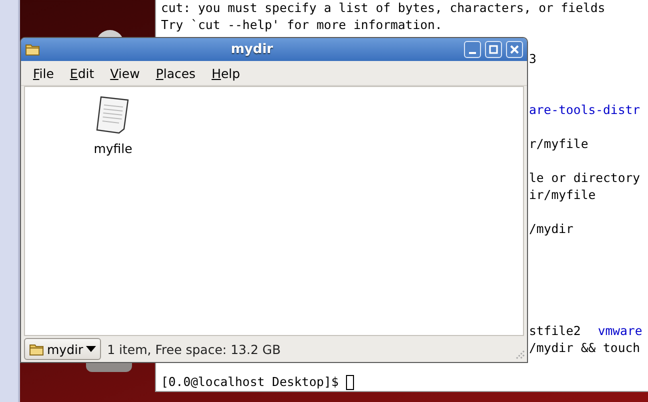 This screenshot has width=648, height=402. I want to click on minimize-button, so click(472, 49).